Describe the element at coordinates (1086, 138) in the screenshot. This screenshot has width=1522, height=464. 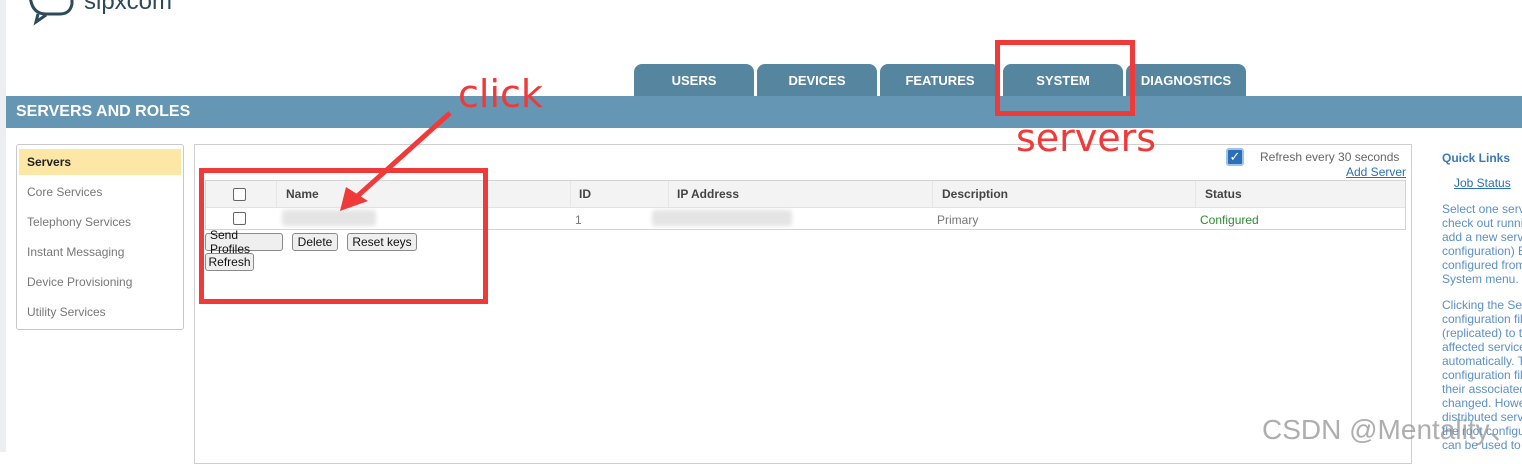
I see `annotation-label-servers: servers` at that location.